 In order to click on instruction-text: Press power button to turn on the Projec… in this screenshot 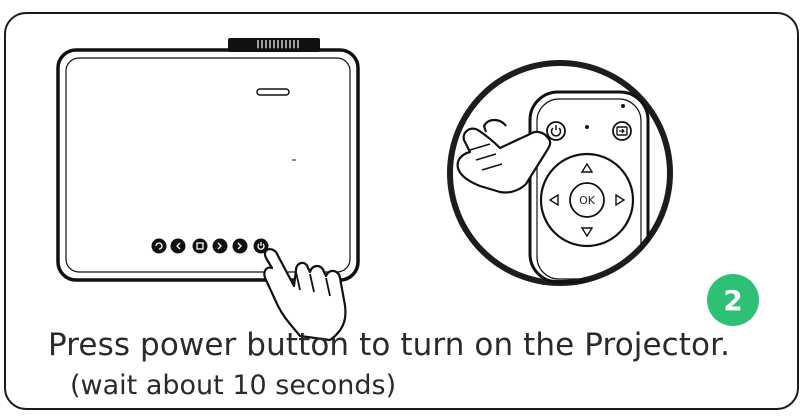, I will do `click(389, 345)`.